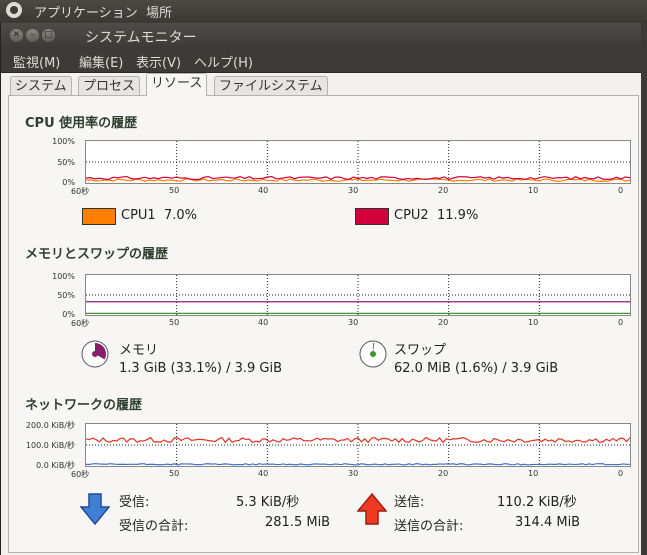 The height and width of the screenshot is (555, 647). I want to click on cpu1-label: CPU1, so click(138, 215).